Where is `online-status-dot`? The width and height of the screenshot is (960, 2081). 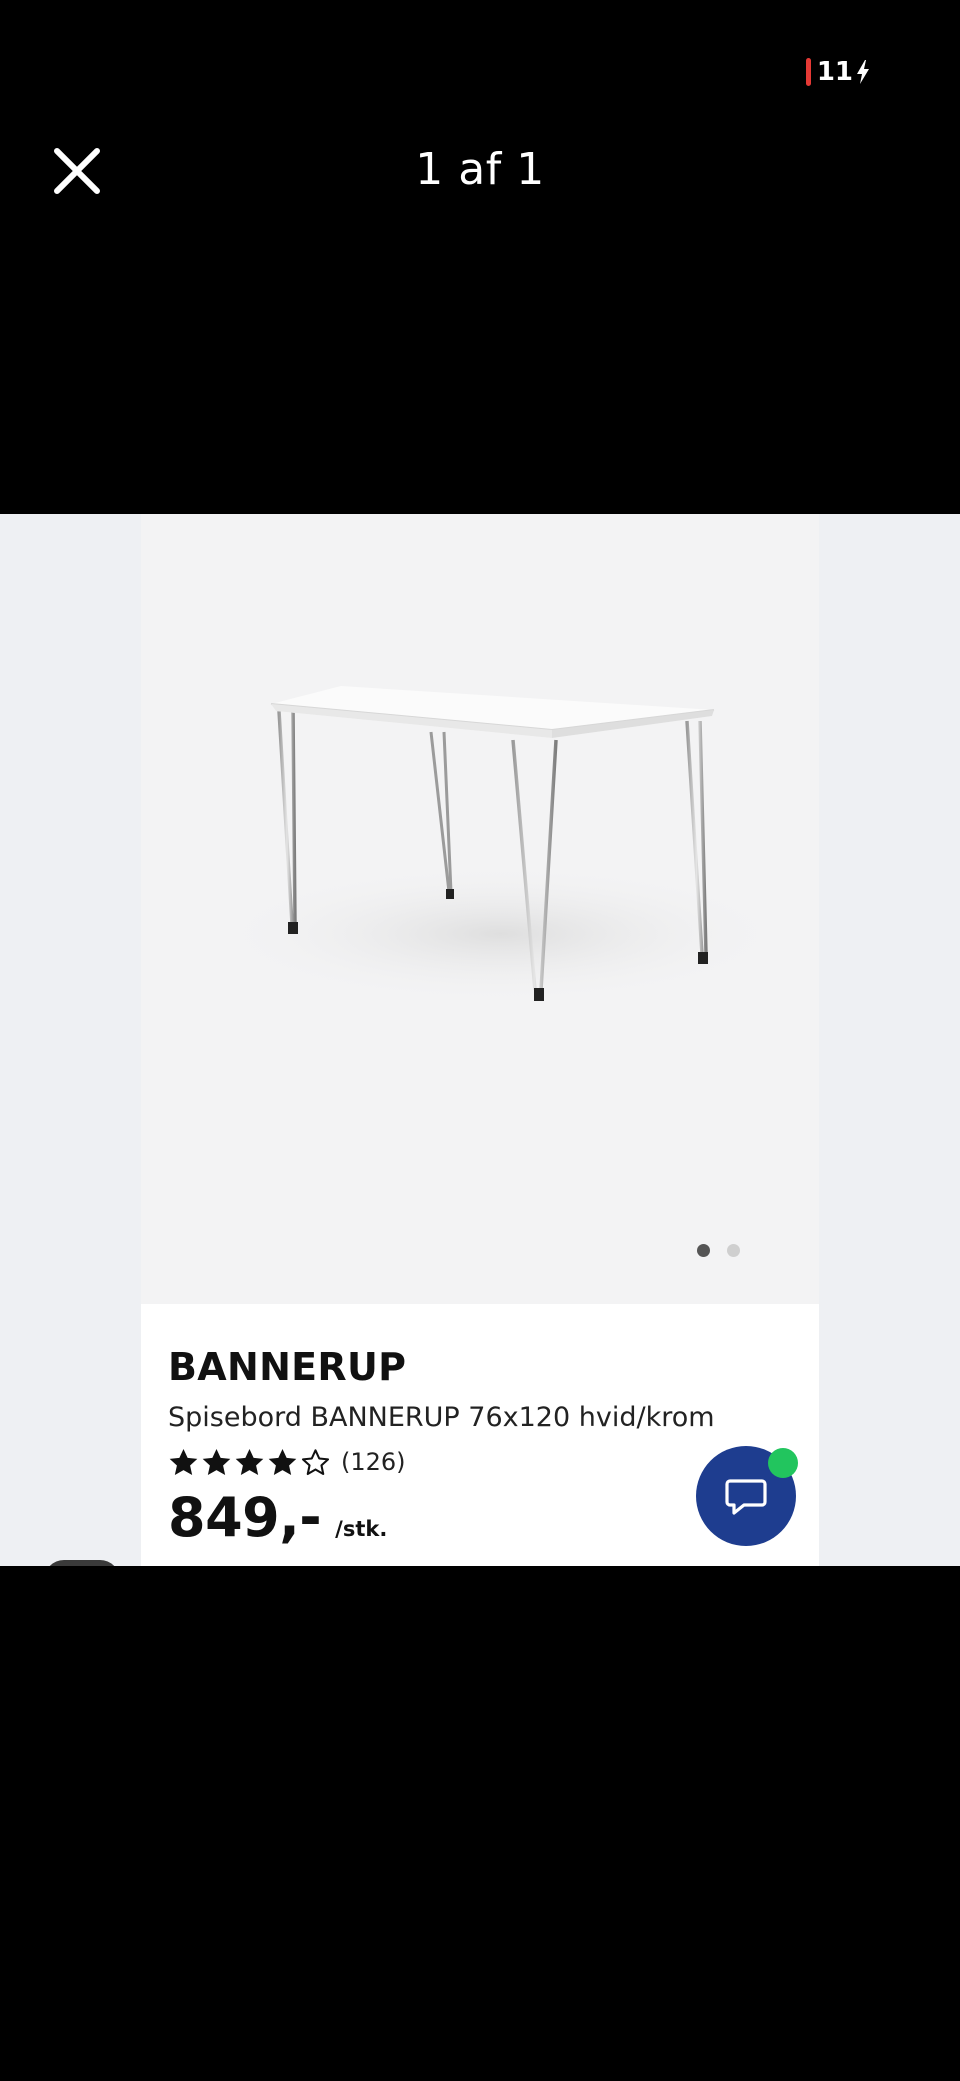 online-status-dot is located at coordinates (783, 1463).